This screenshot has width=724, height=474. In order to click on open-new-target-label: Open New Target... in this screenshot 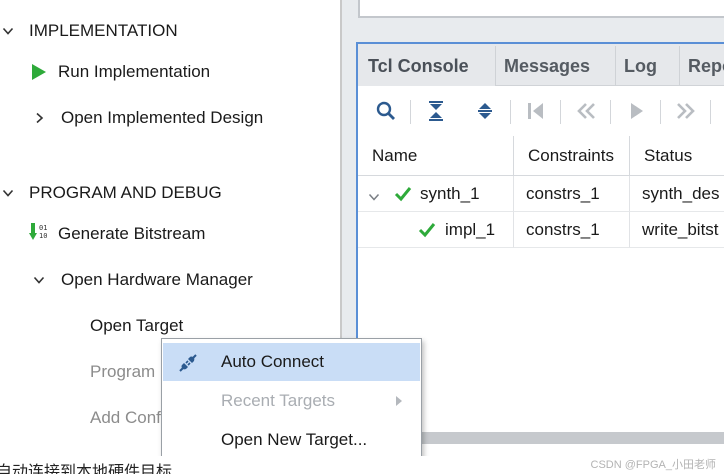, I will do `click(294, 439)`.